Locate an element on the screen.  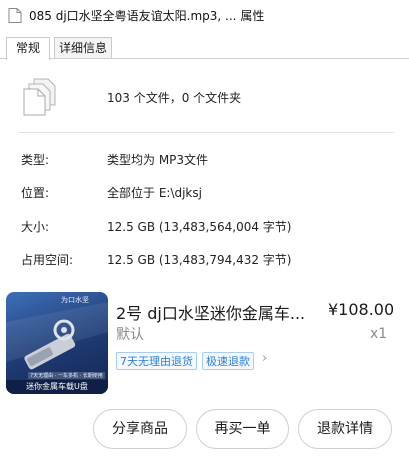
tab-divider is located at coordinates (204, 58).